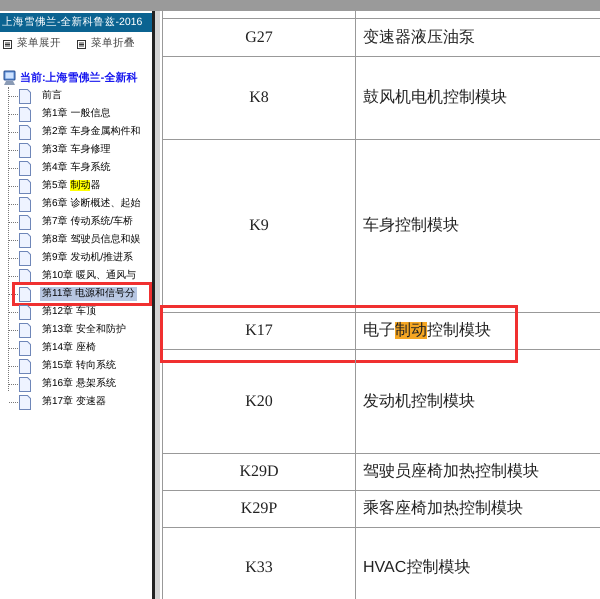 The image size is (600, 599). Describe the element at coordinates (419, 38) in the screenshot. I see `table-cell-text: 变速器液压油泵` at that location.